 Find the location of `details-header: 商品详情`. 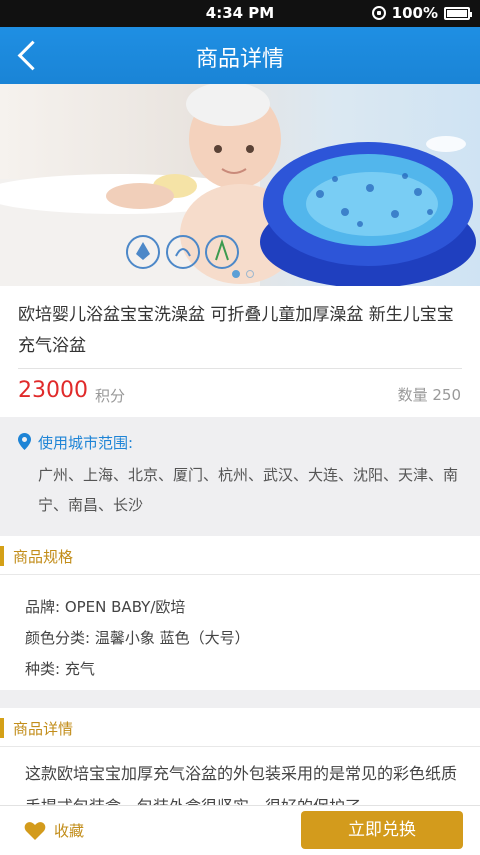

details-header: 商品详情 is located at coordinates (240, 727).